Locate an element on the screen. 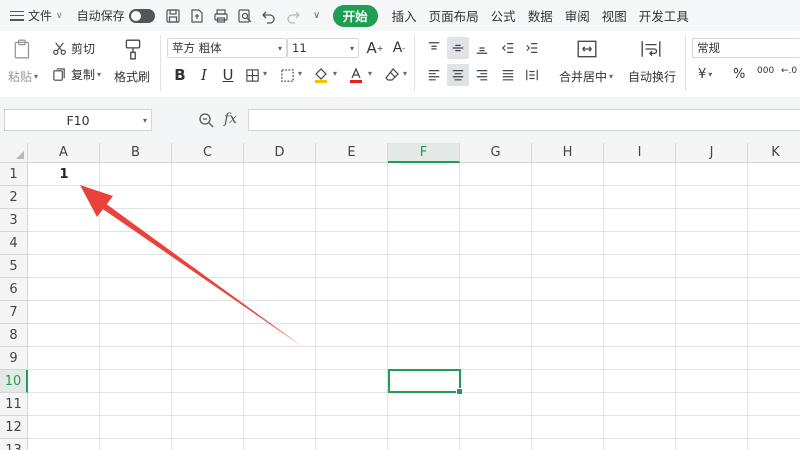 This screenshot has width=800, height=450. align-center-button is located at coordinates (458, 75).